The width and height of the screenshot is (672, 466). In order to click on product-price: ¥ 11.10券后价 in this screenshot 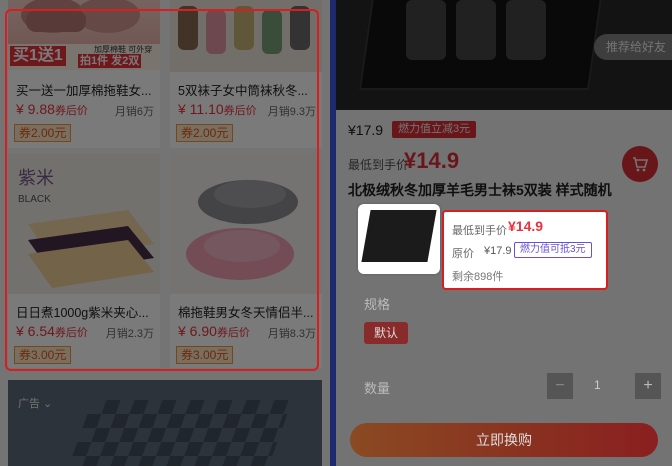, I will do `click(217, 109)`.